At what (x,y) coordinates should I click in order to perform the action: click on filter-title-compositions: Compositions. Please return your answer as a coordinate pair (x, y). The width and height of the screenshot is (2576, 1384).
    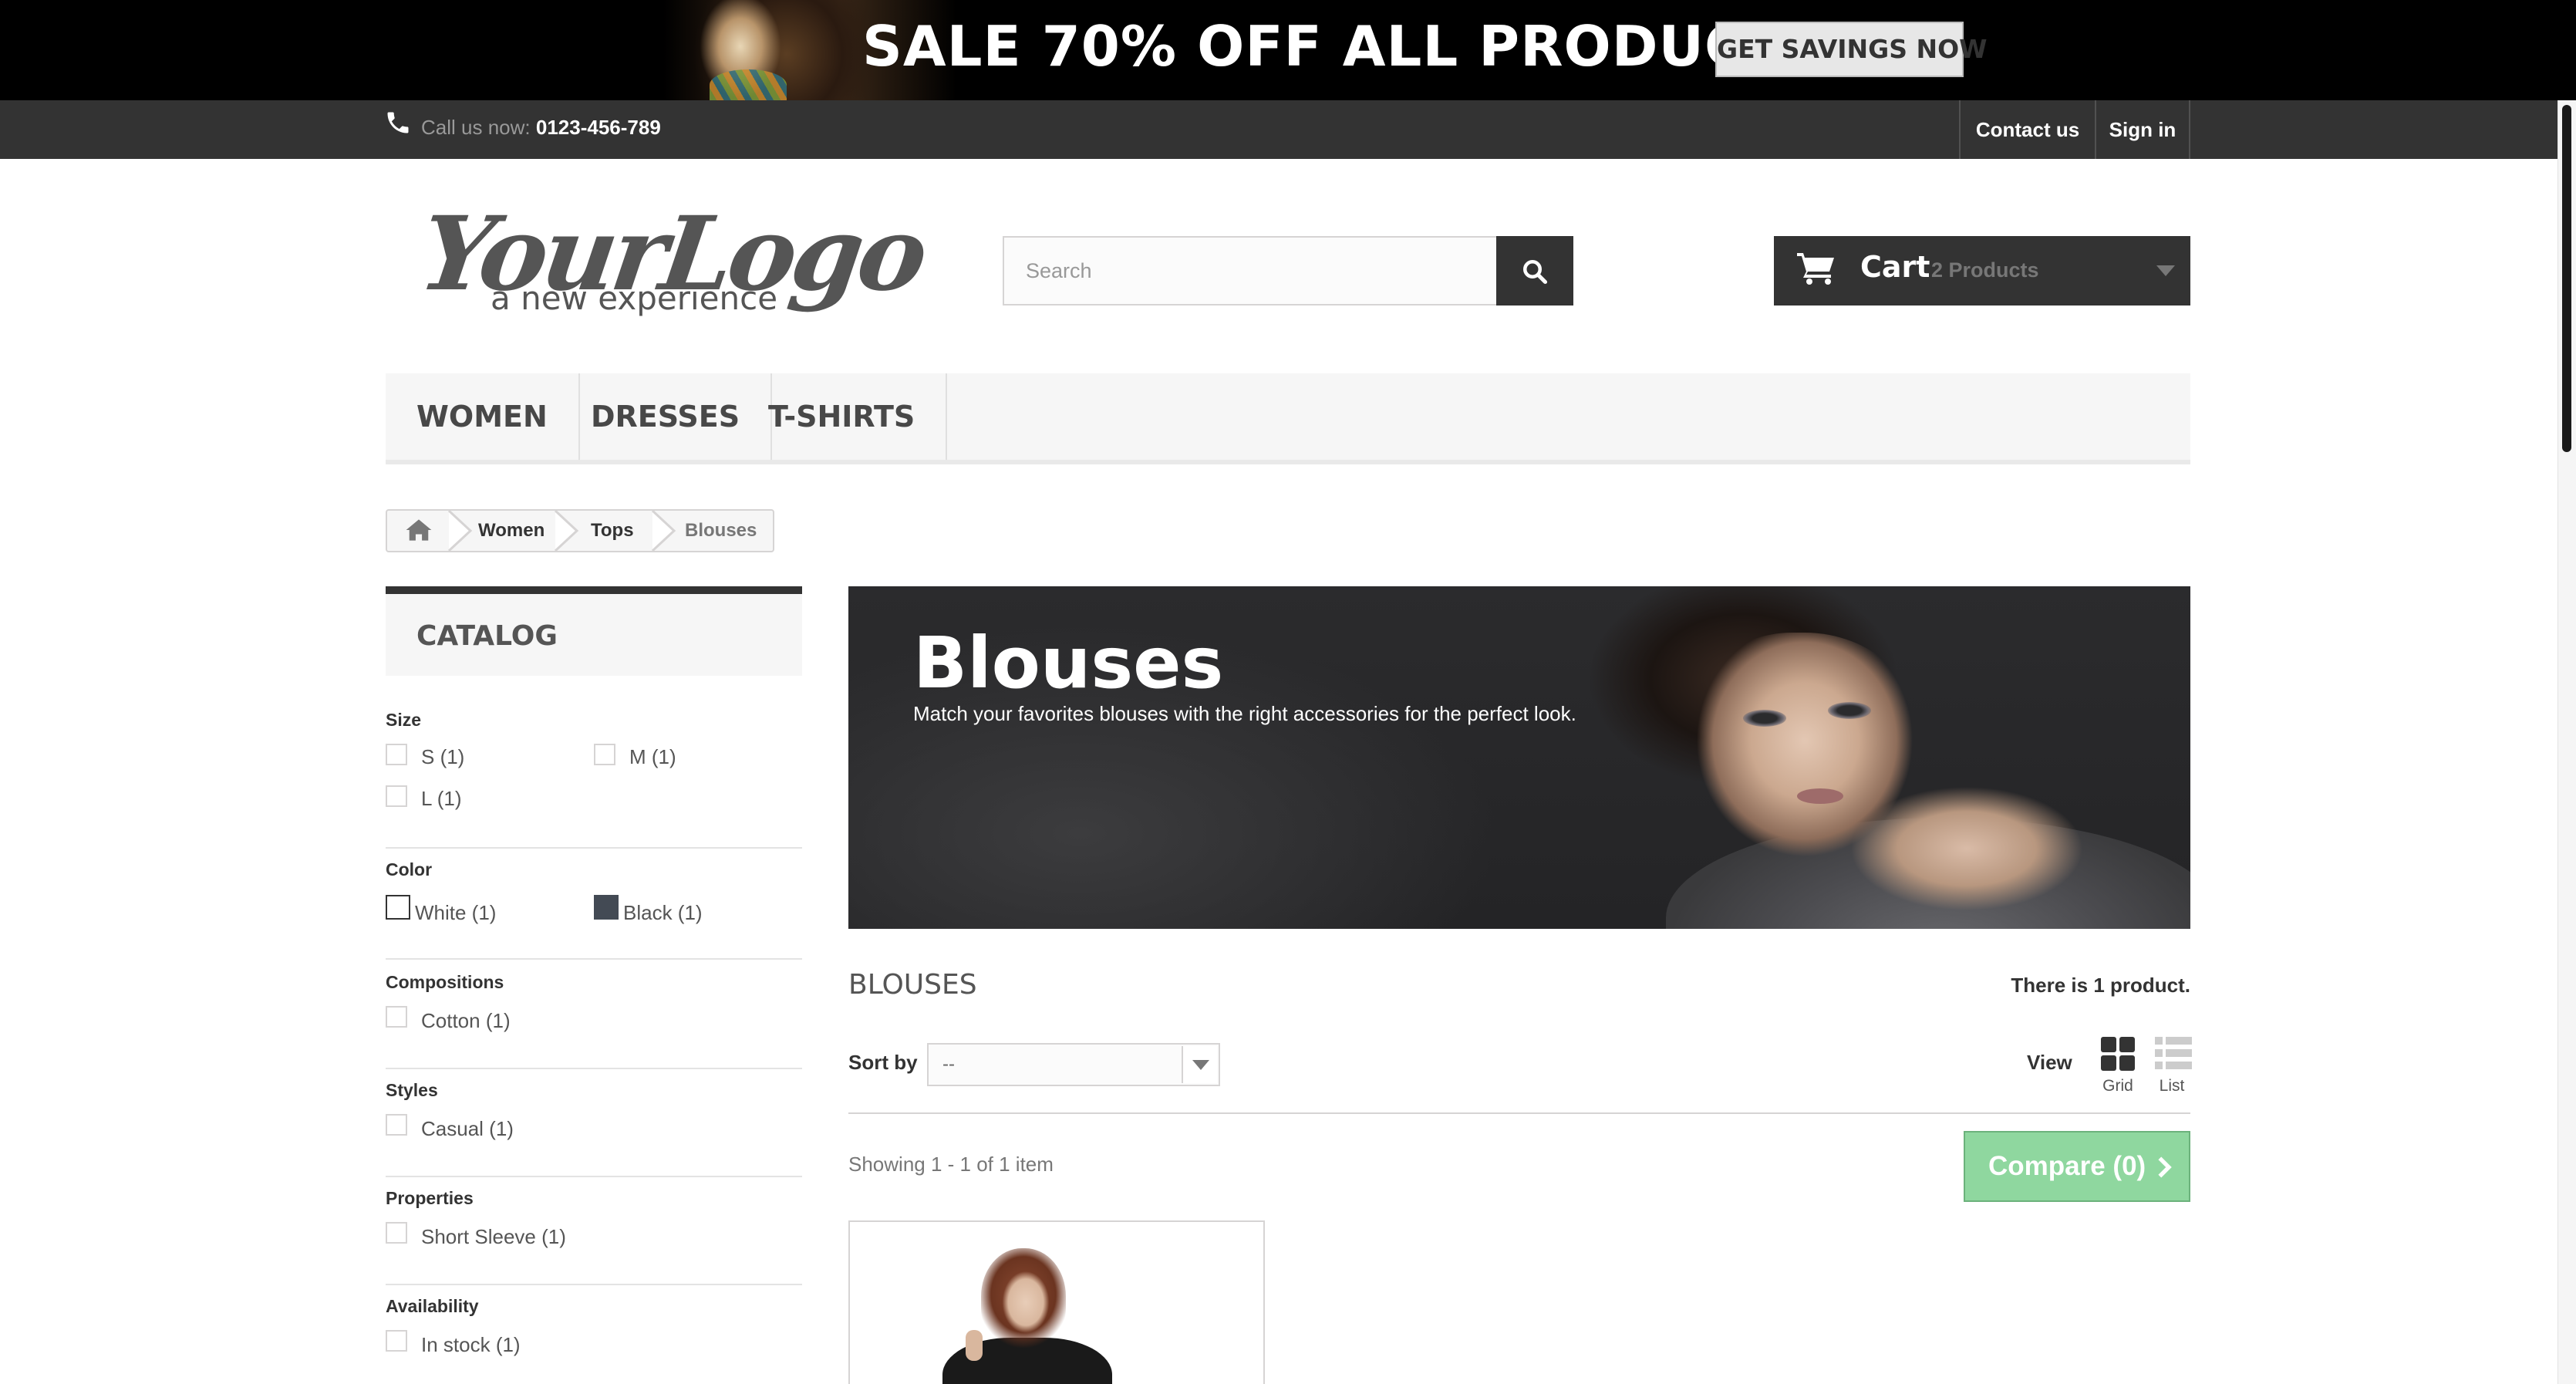
    Looking at the image, I should click on (445, 982).